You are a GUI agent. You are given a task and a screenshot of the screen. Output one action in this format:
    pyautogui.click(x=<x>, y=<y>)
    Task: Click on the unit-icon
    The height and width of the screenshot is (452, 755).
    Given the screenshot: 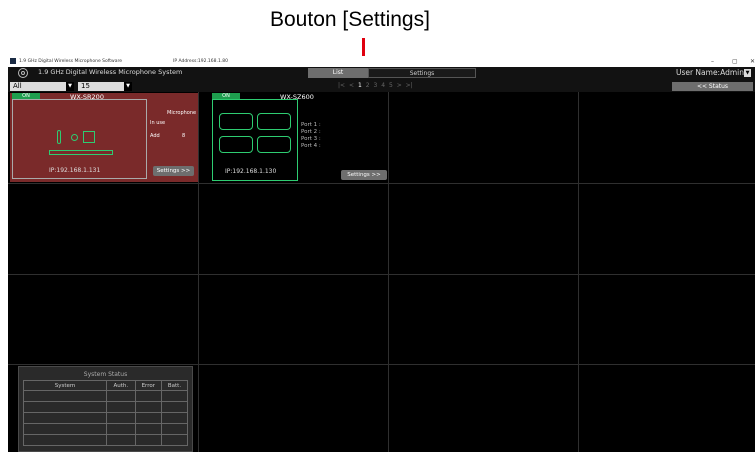 What is the action you would take?
    pyautogui.click(x=89, y=137)
    